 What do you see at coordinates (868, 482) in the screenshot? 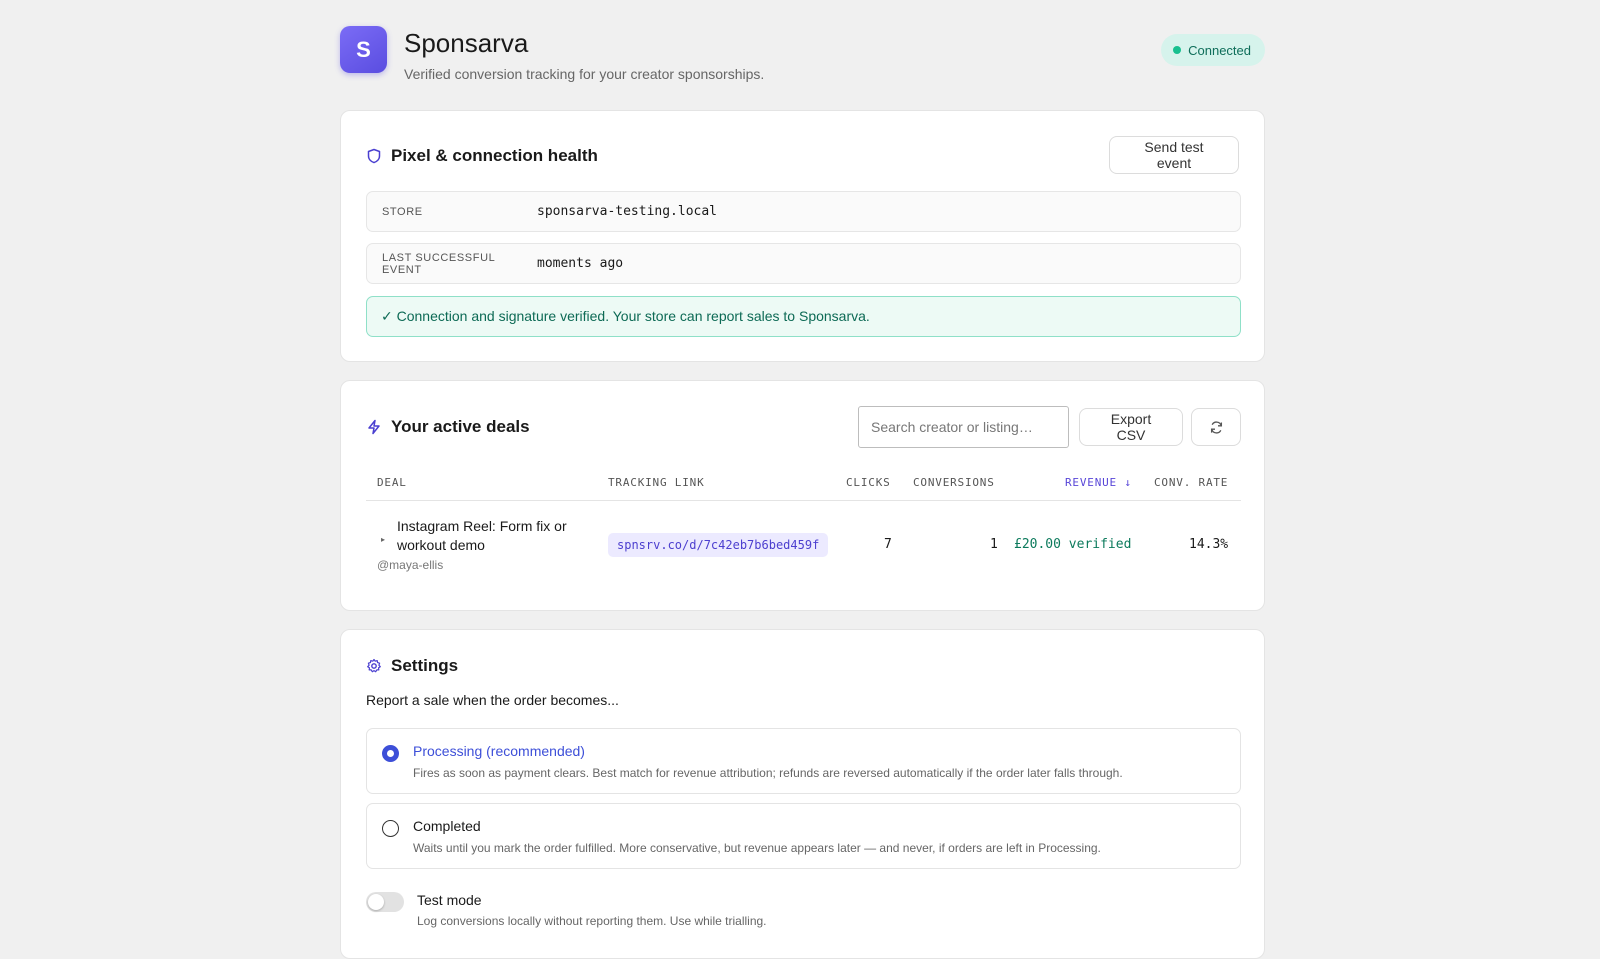
I see `column-clicks: CLICKS` at bounding box center [868, 482].